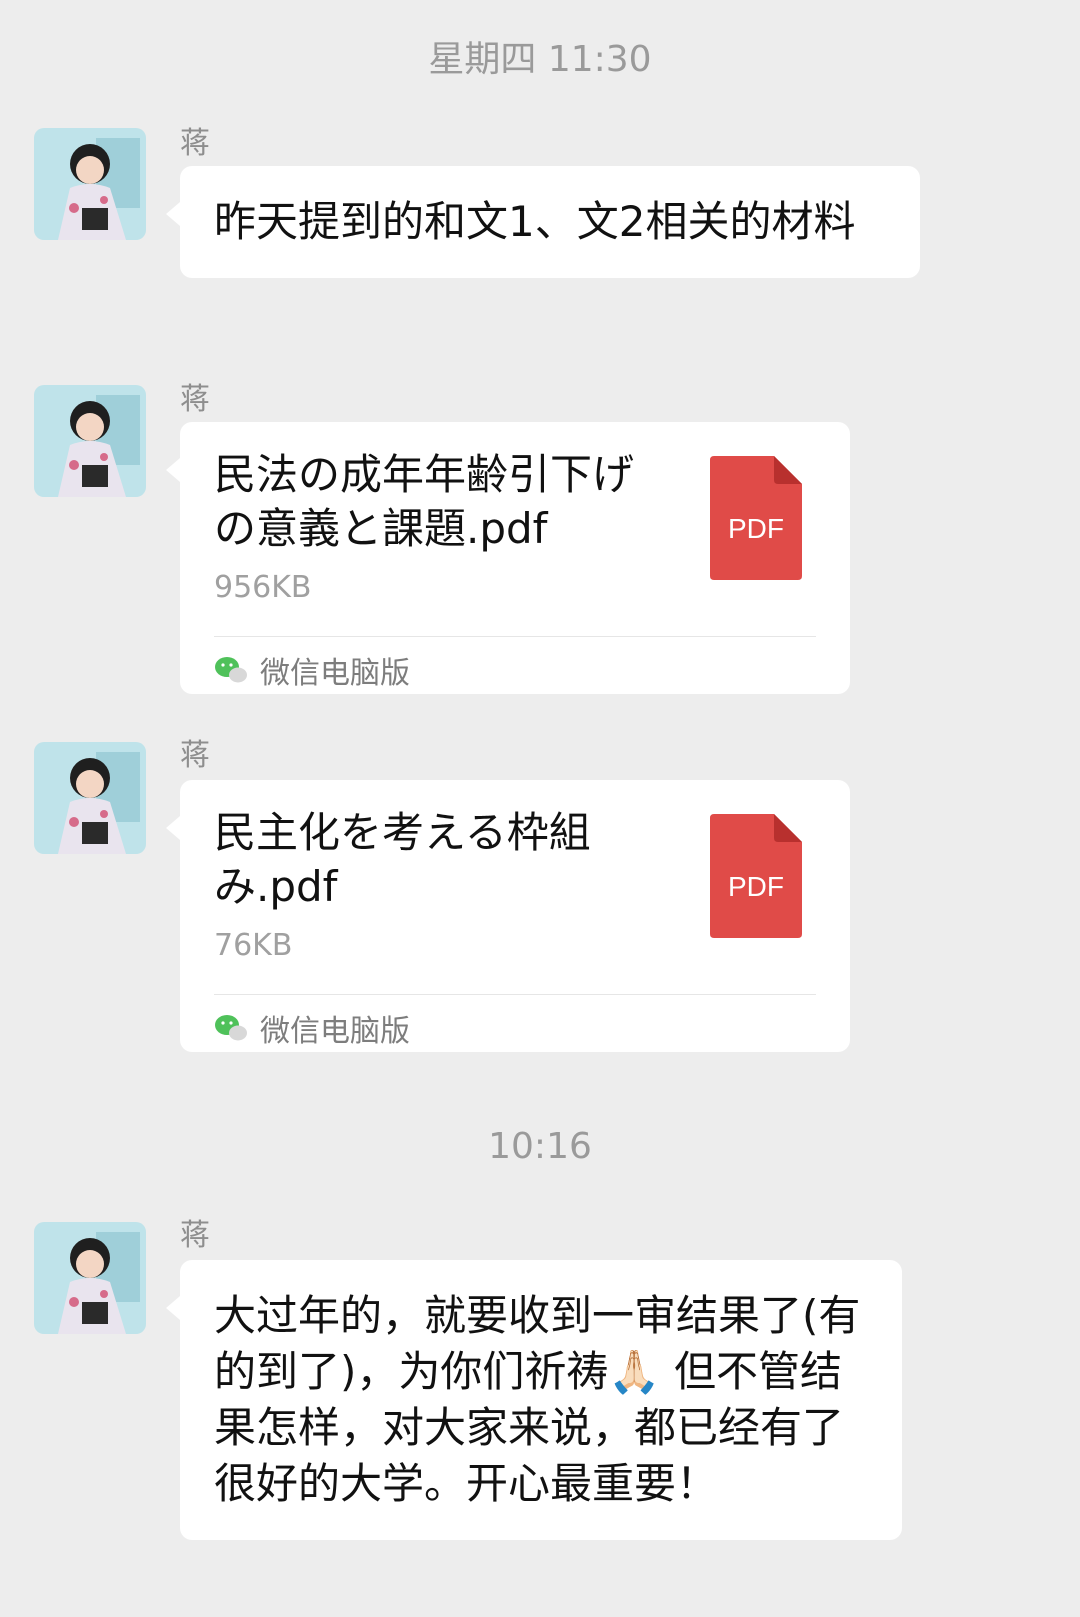 This screenshot has height=1617, width=1080. Describe the element at coordinates (253, 945) in the screenshot. I see `file-size: 76KB` at that location.